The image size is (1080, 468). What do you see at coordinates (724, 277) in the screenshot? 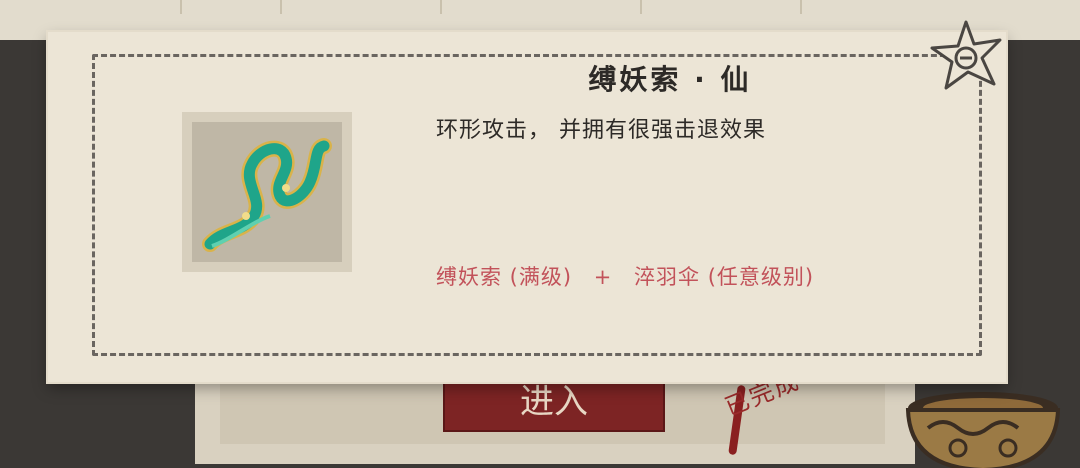
I see `recipe-ingredient-2: 淬羽伞 (任意级别)` at bounding box center [724, 277].